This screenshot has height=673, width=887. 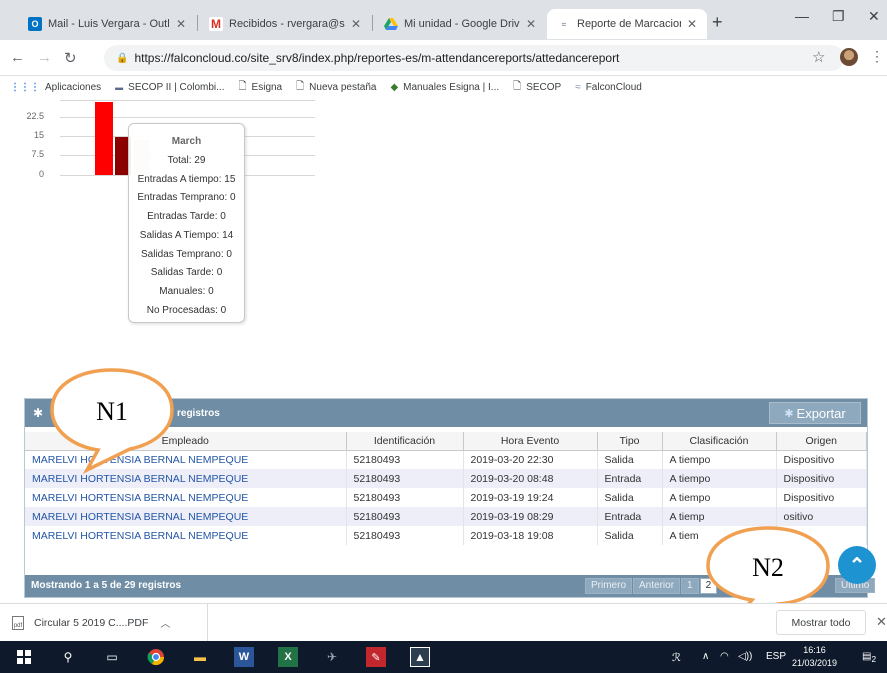 I want to click on chevron-up-icon: ∧, so click(x=705, y=656).